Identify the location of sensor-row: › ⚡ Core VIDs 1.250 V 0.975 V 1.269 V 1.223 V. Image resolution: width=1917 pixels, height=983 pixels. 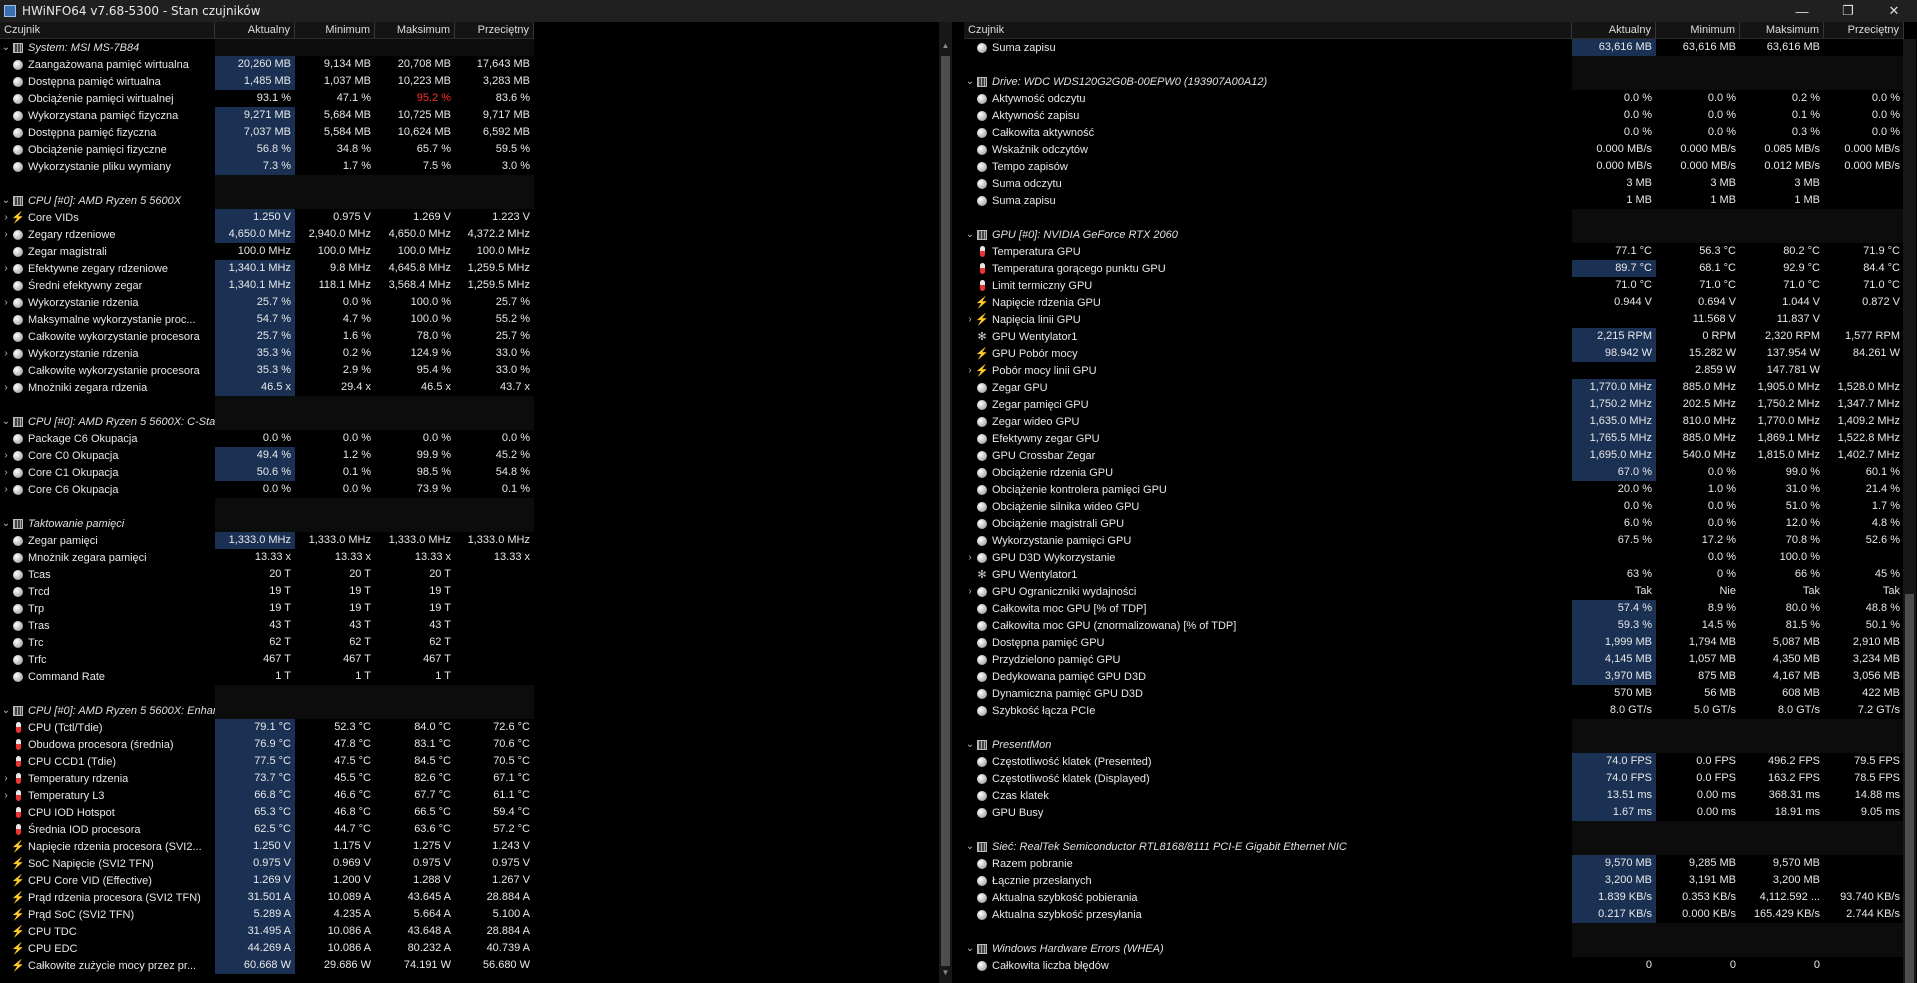
(267, 217).